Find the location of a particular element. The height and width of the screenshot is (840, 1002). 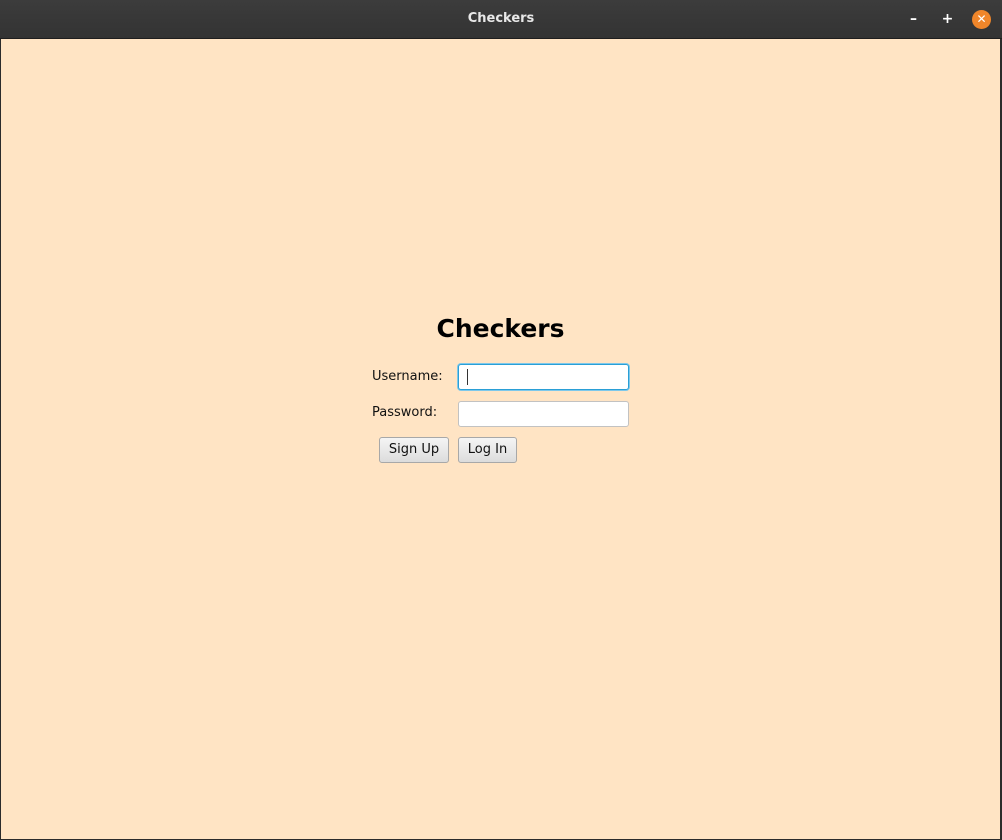

log-in-button: Log In is located at coordinates (487, 450).